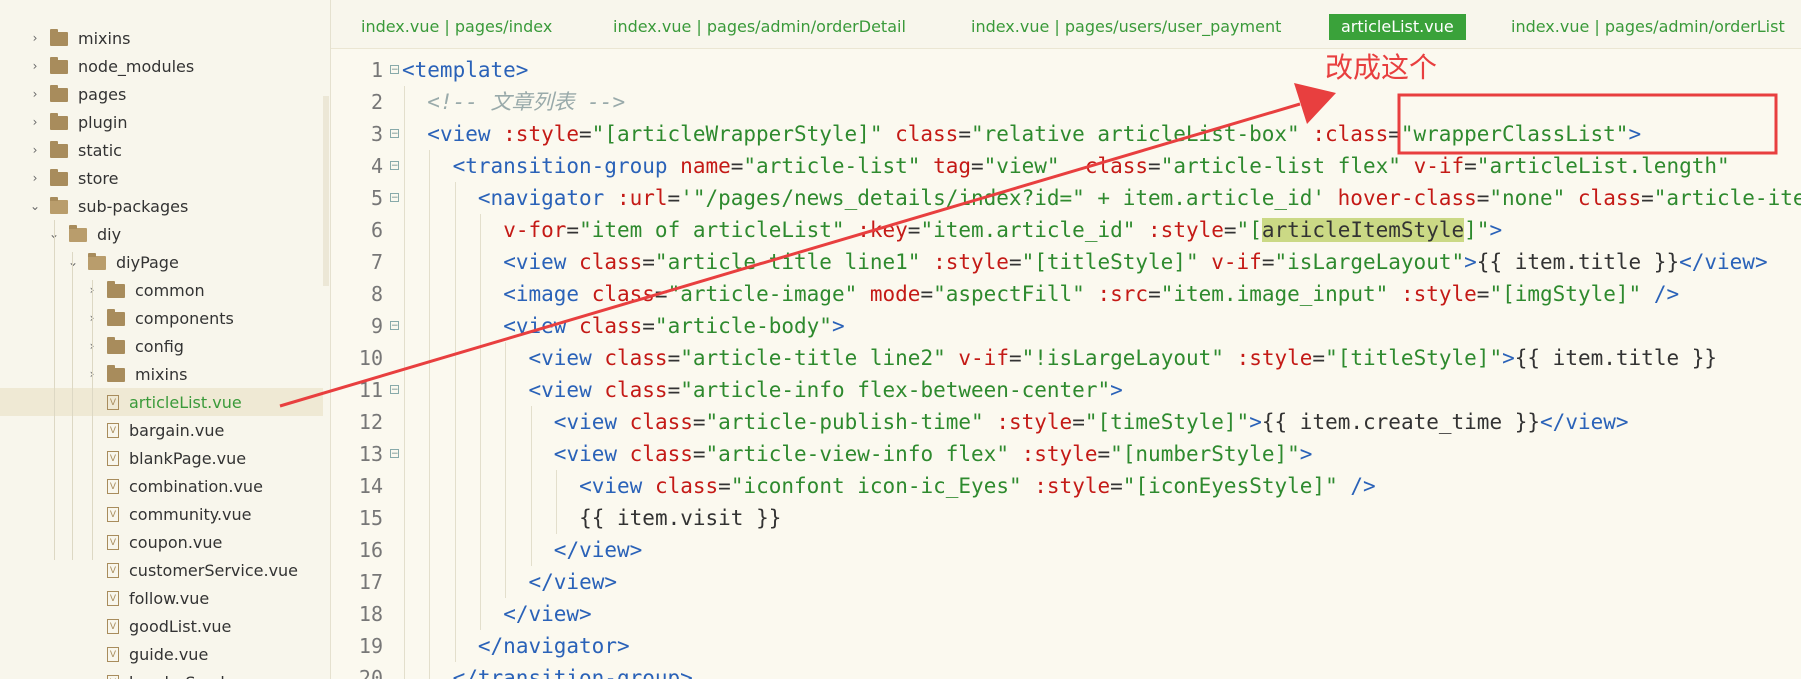 Image resolution: width=1801 pixels, height=679 pixels. I want to click on tab-index-admin-orderlist: index.vue | pages/admin/orderList, so click(1648, 27).